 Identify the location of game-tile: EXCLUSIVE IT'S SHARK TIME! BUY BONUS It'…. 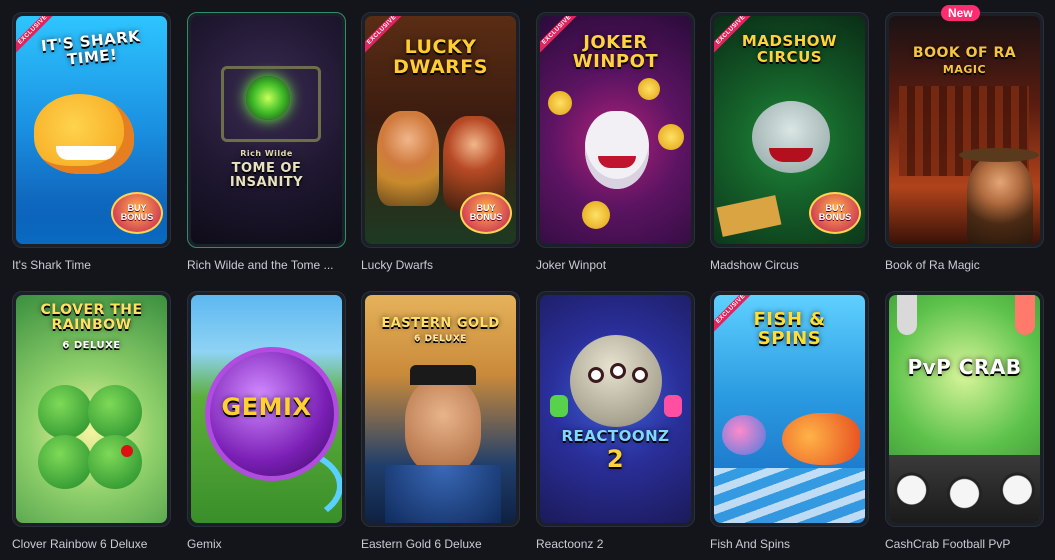
(91, 142).